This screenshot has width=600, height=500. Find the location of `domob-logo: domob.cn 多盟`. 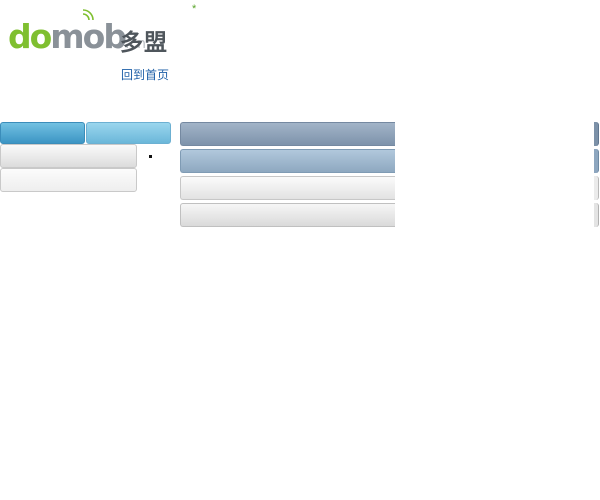

domob-logo: domob.cn 多盟 is located at coordinates (90, 32).